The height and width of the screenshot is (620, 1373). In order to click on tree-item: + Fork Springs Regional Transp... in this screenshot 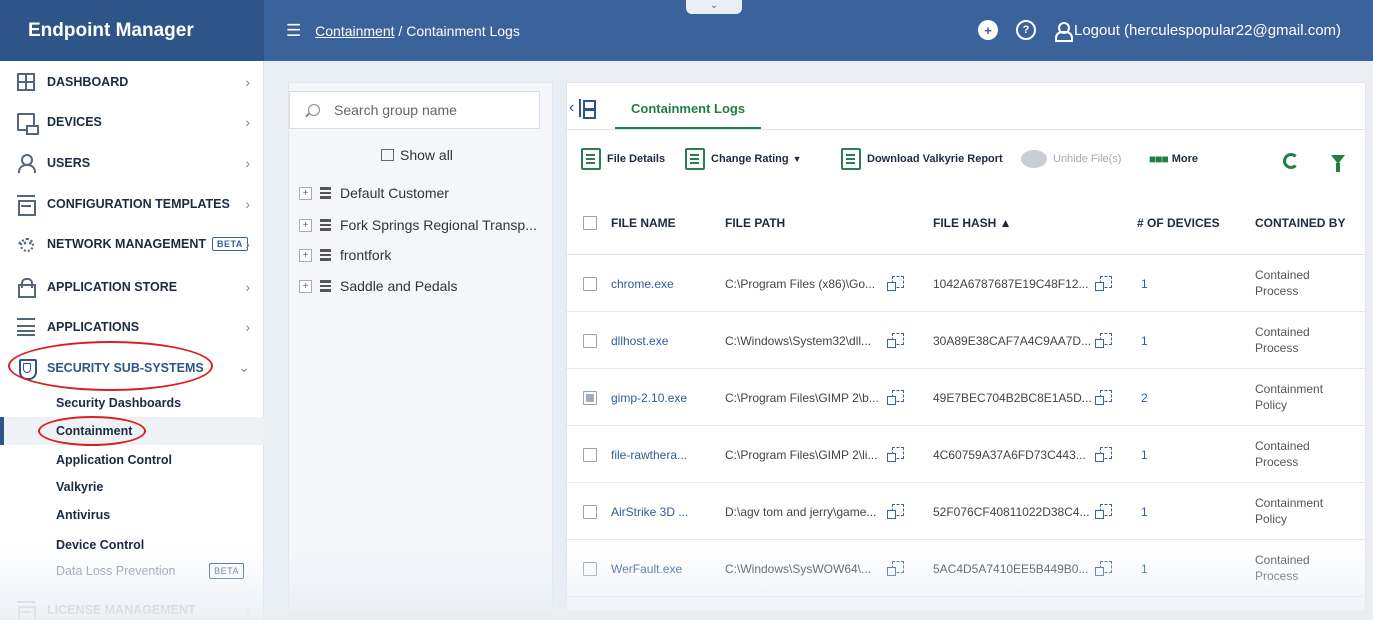, I will do `click(418, 225)`.